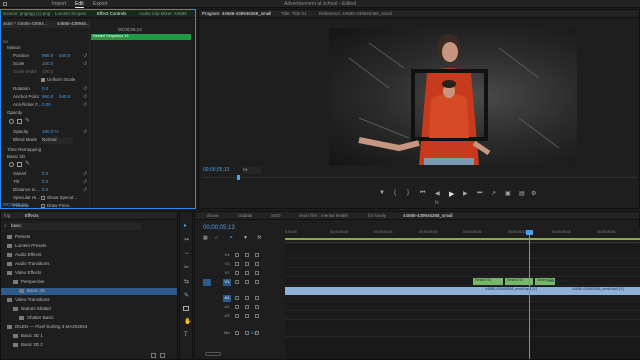  What do you see at coordinates (245, 238) in the screenshot?
I see `add-marker-icon: ▼` at bounding box center [245, 238].